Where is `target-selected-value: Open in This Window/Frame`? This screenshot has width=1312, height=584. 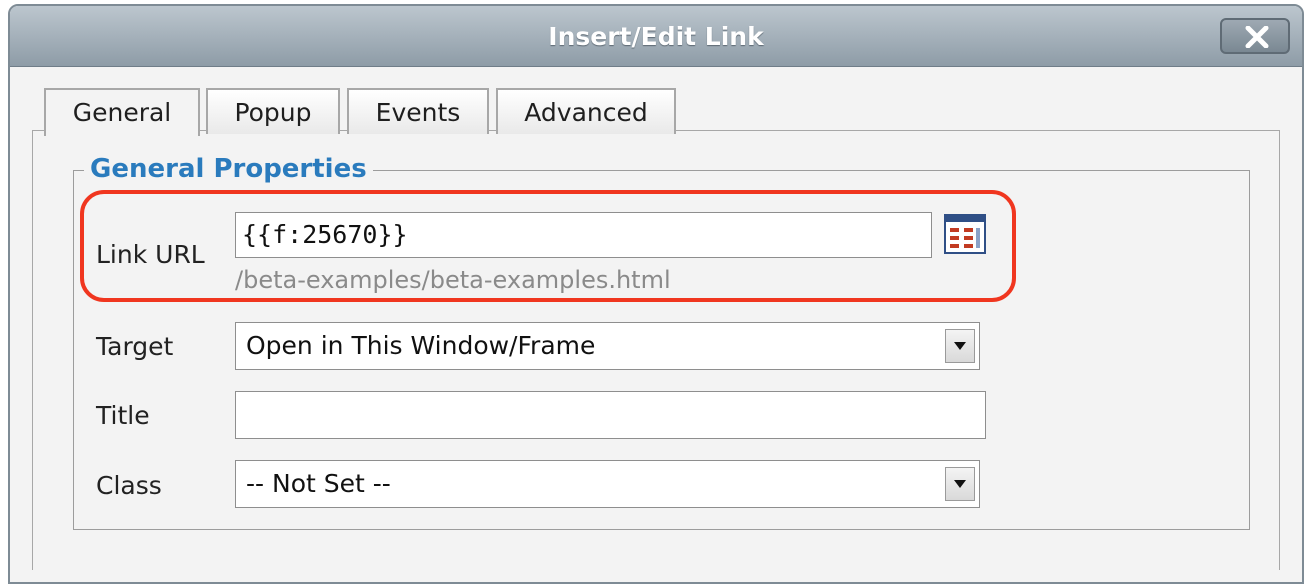
target-selected-value: Open in This Window/Frame is located at coordinates (421, 345).